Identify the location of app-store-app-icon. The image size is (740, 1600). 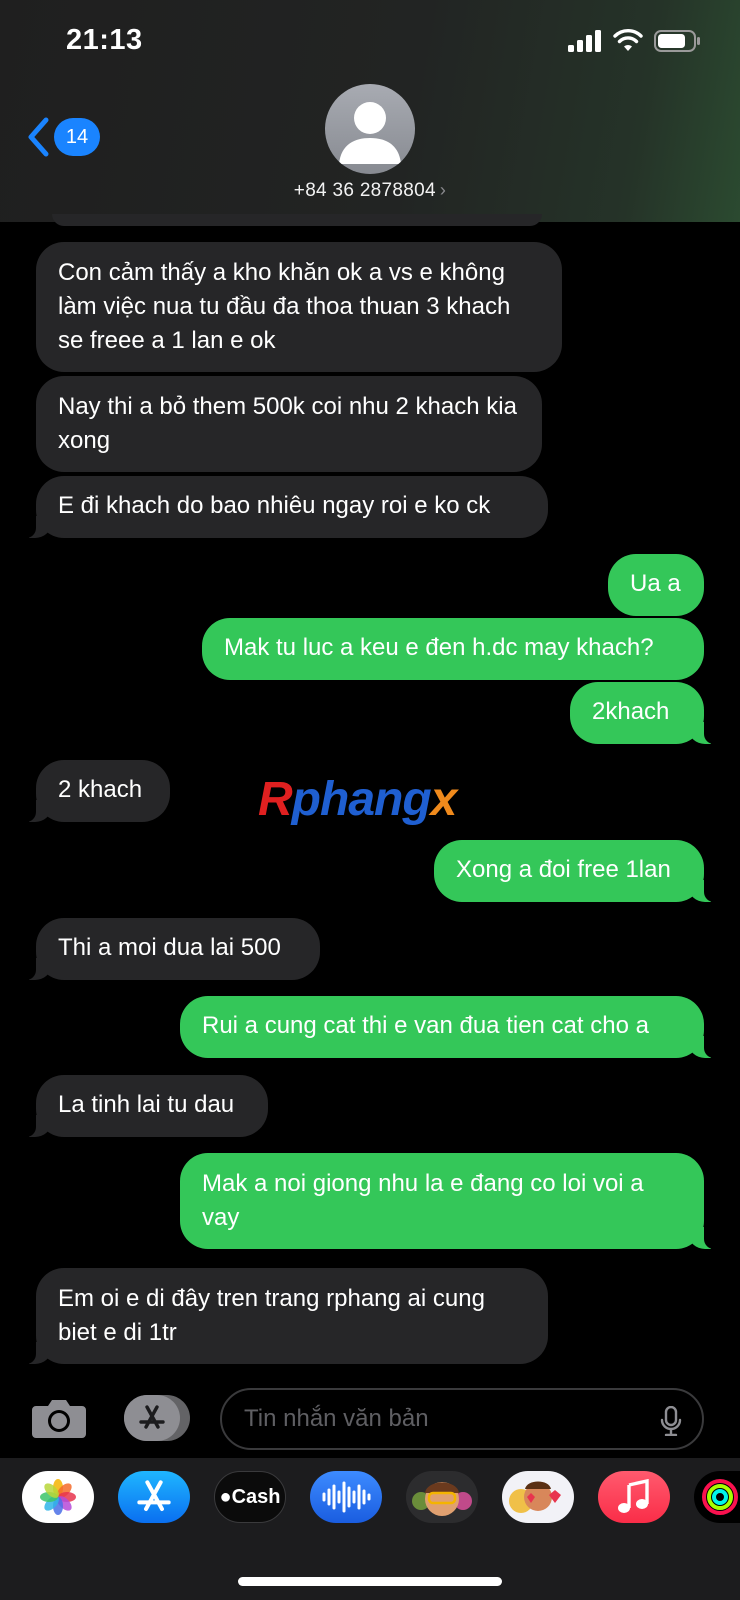
(154, 1497).